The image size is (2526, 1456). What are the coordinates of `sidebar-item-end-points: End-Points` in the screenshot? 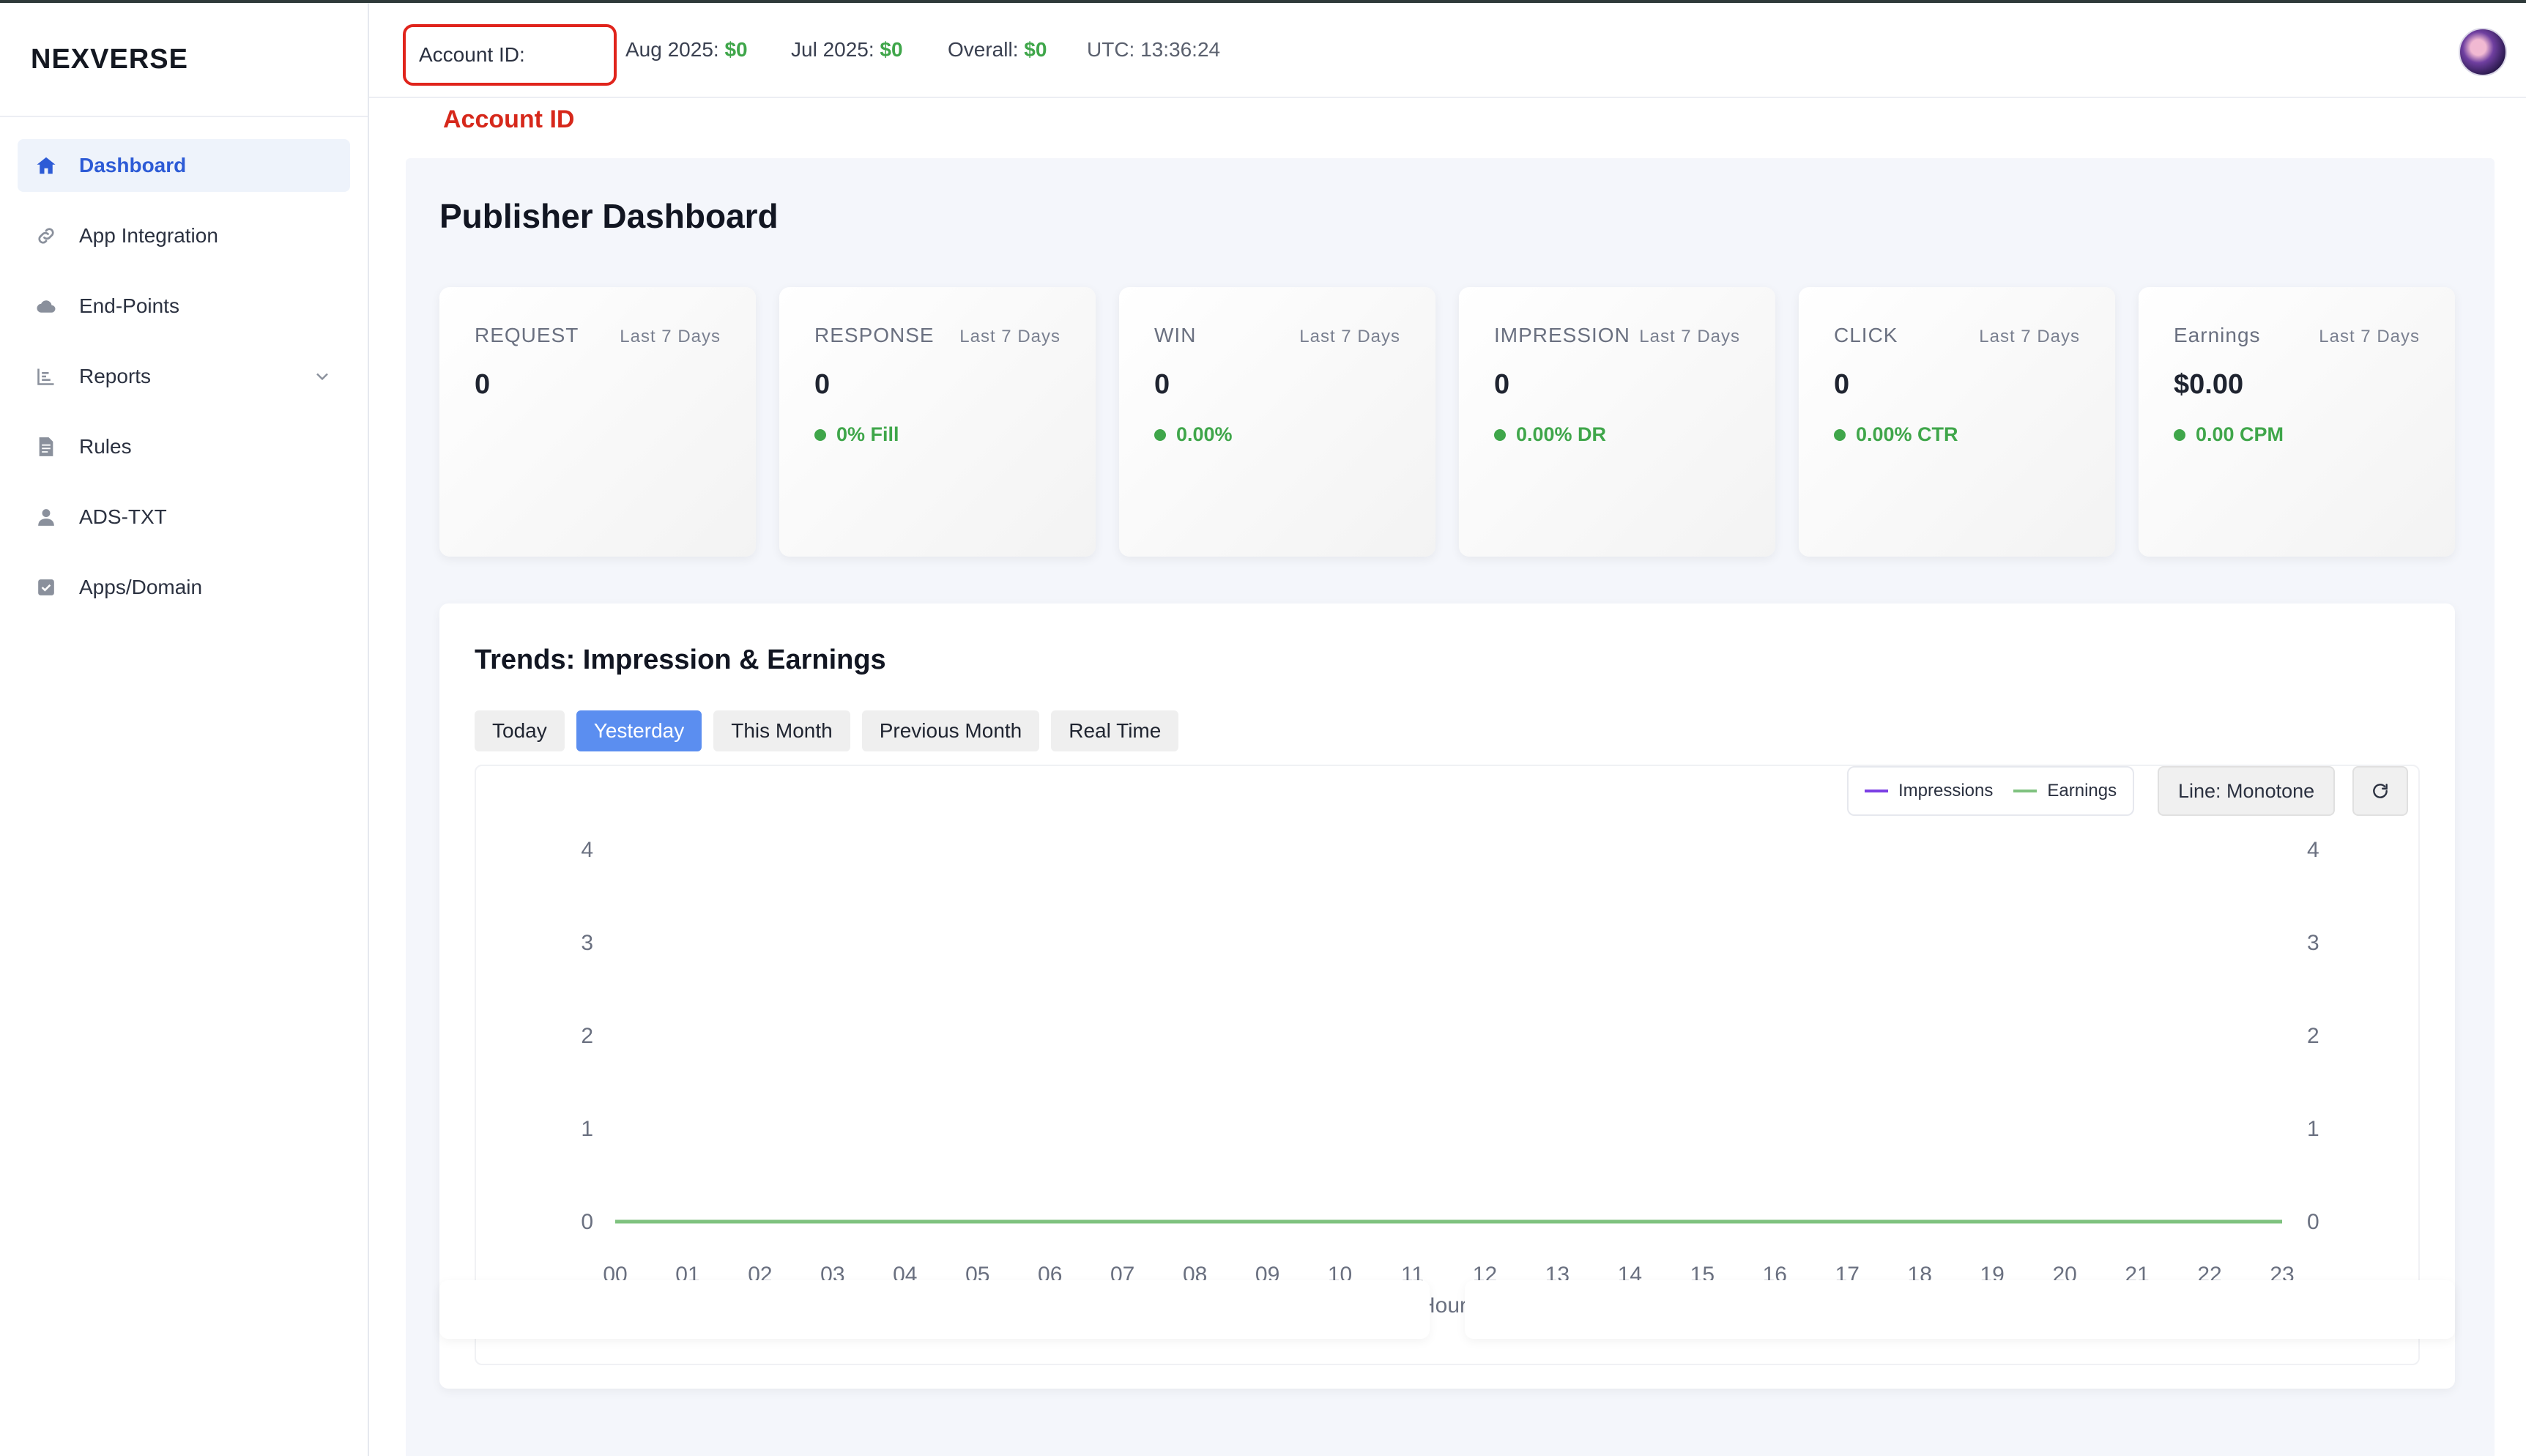 It's located at (184, 307).